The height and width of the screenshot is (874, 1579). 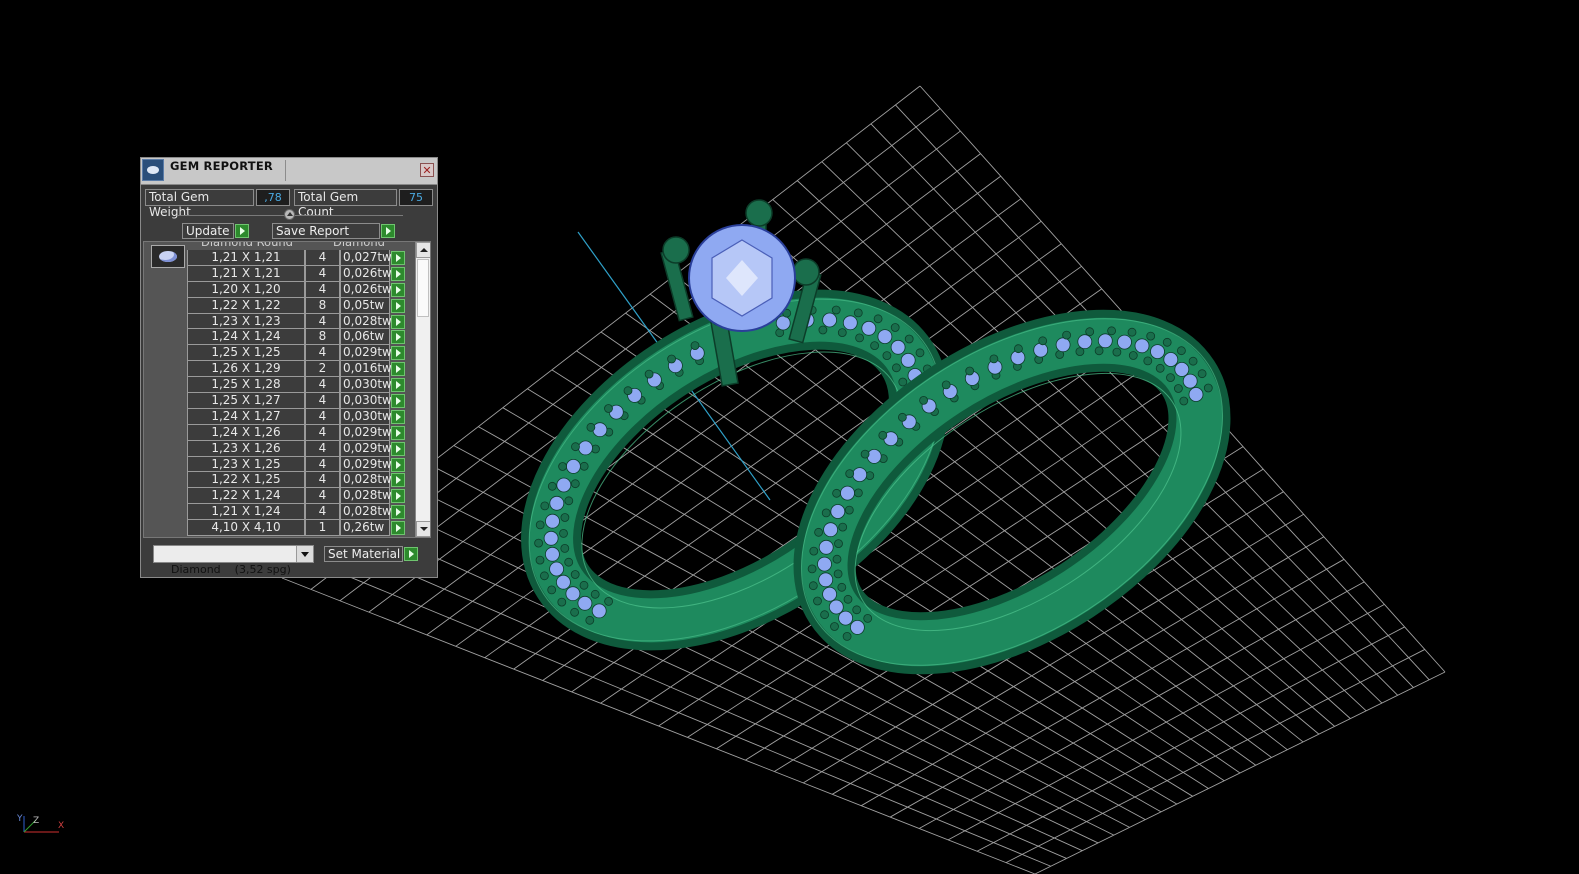 What do you see at coordinates (246, 496) in the screenshot?
I see `gem-size-cell: 1,22 X 1,24` at bounding box center [246, 496].